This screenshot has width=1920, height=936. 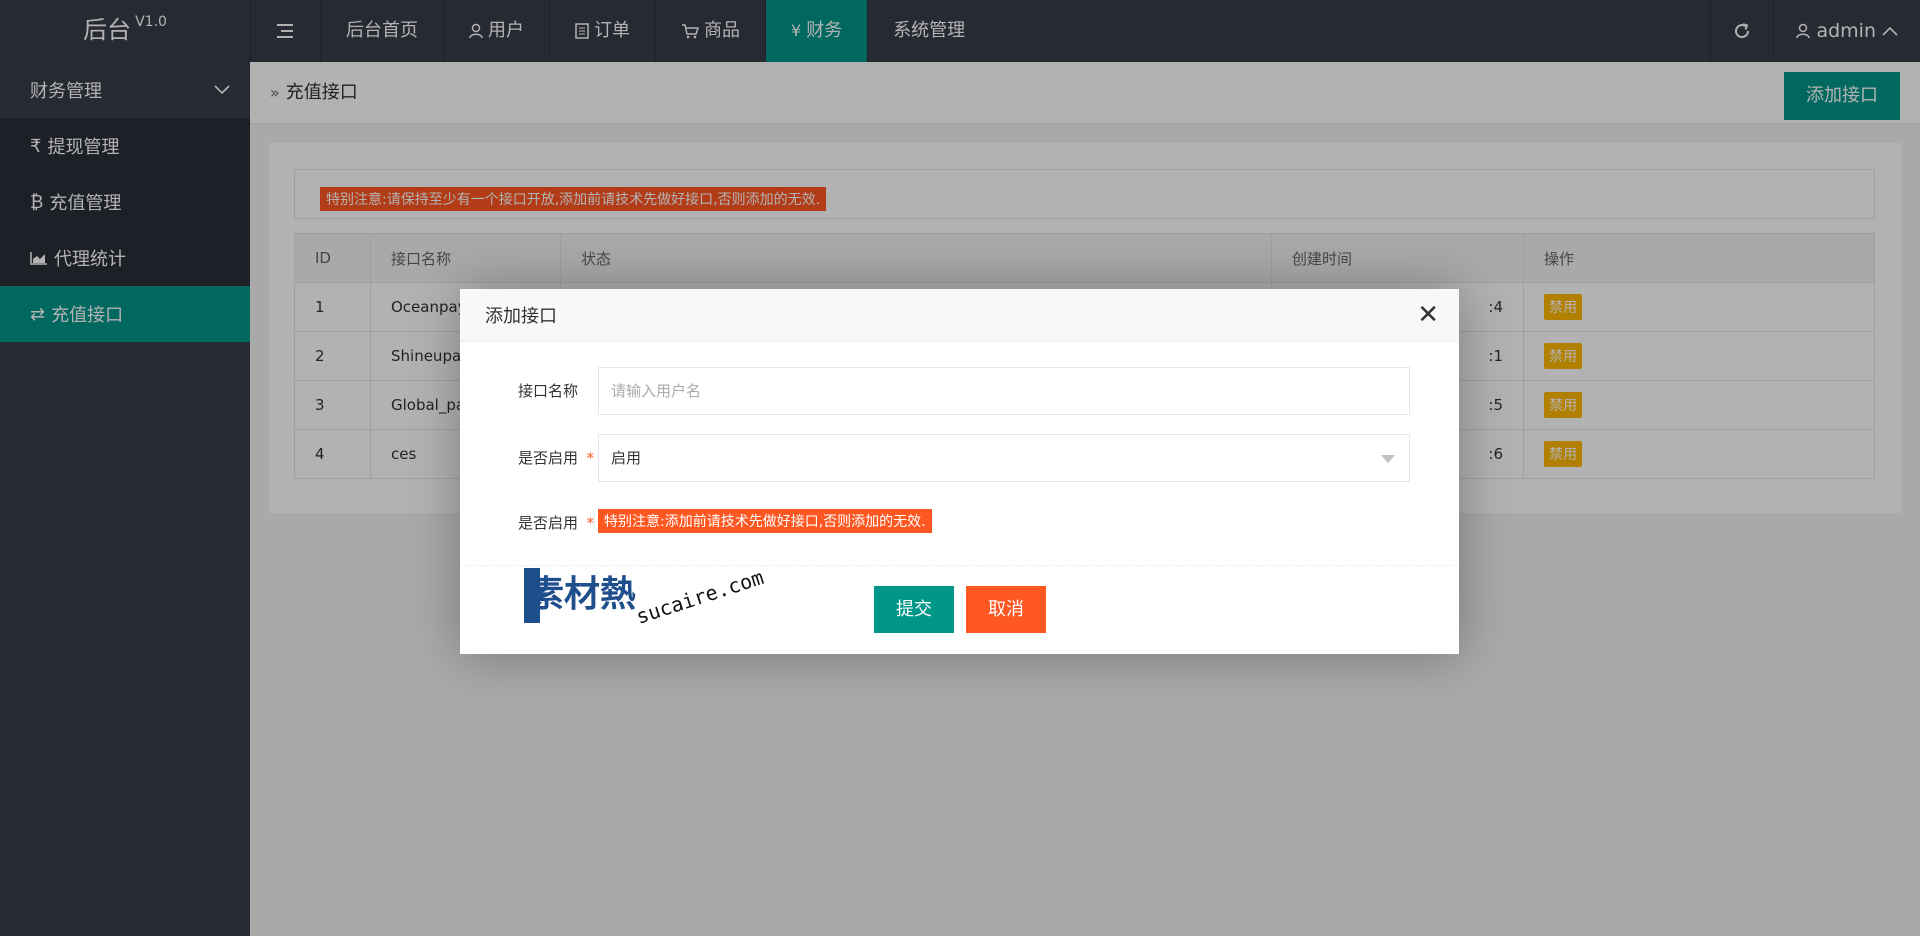 What do you see at coordinates (547, 458) in the screenshot?
I see `enable-label-text: 是否启用` at bounding box center [547, 458].